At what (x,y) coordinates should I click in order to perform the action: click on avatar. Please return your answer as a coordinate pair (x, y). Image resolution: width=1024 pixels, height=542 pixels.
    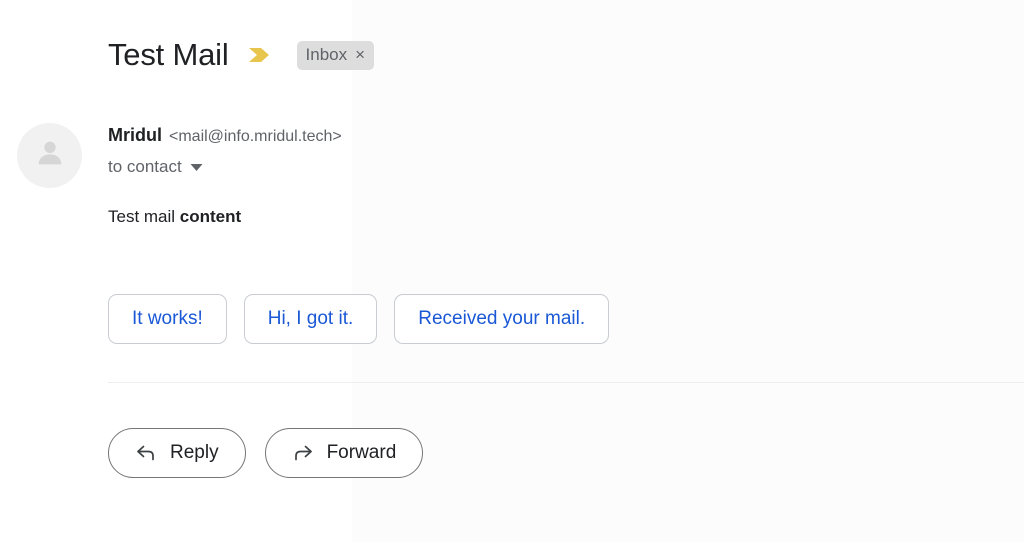
    Looking at the image, I should click on (49, 155).